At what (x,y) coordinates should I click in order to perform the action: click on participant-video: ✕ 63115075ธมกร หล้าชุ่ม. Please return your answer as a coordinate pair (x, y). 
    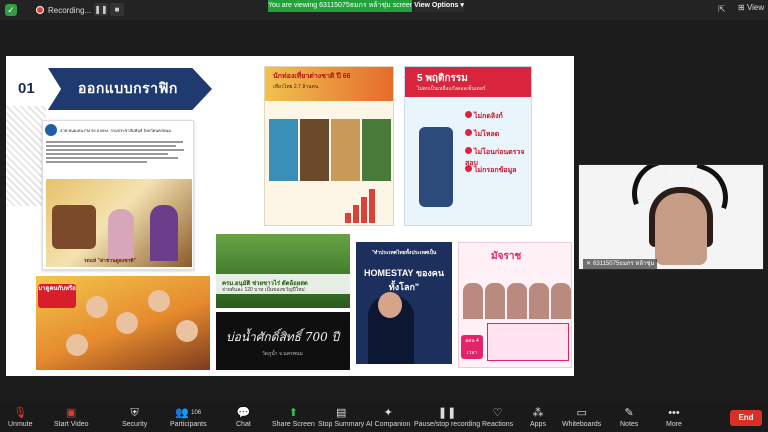
    Looking at the image, I should click on (671, 217).